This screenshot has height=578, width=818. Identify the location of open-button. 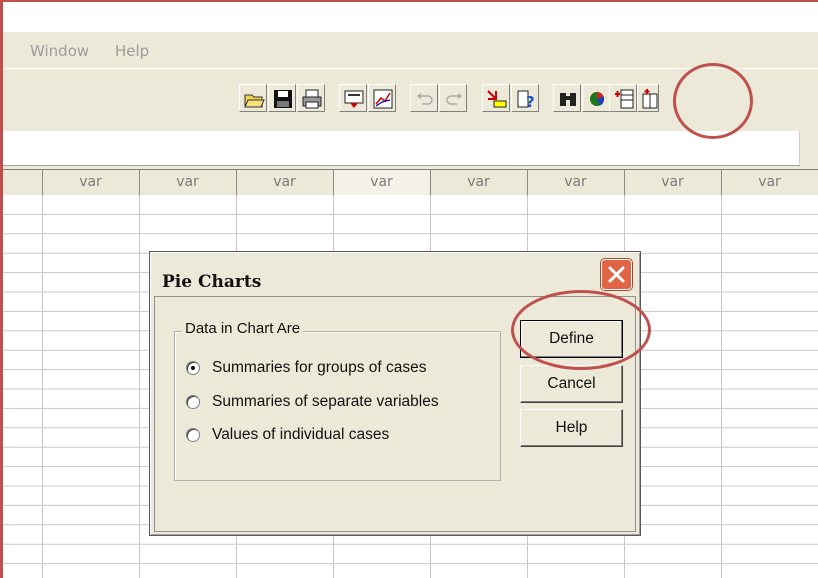
(253, 98).